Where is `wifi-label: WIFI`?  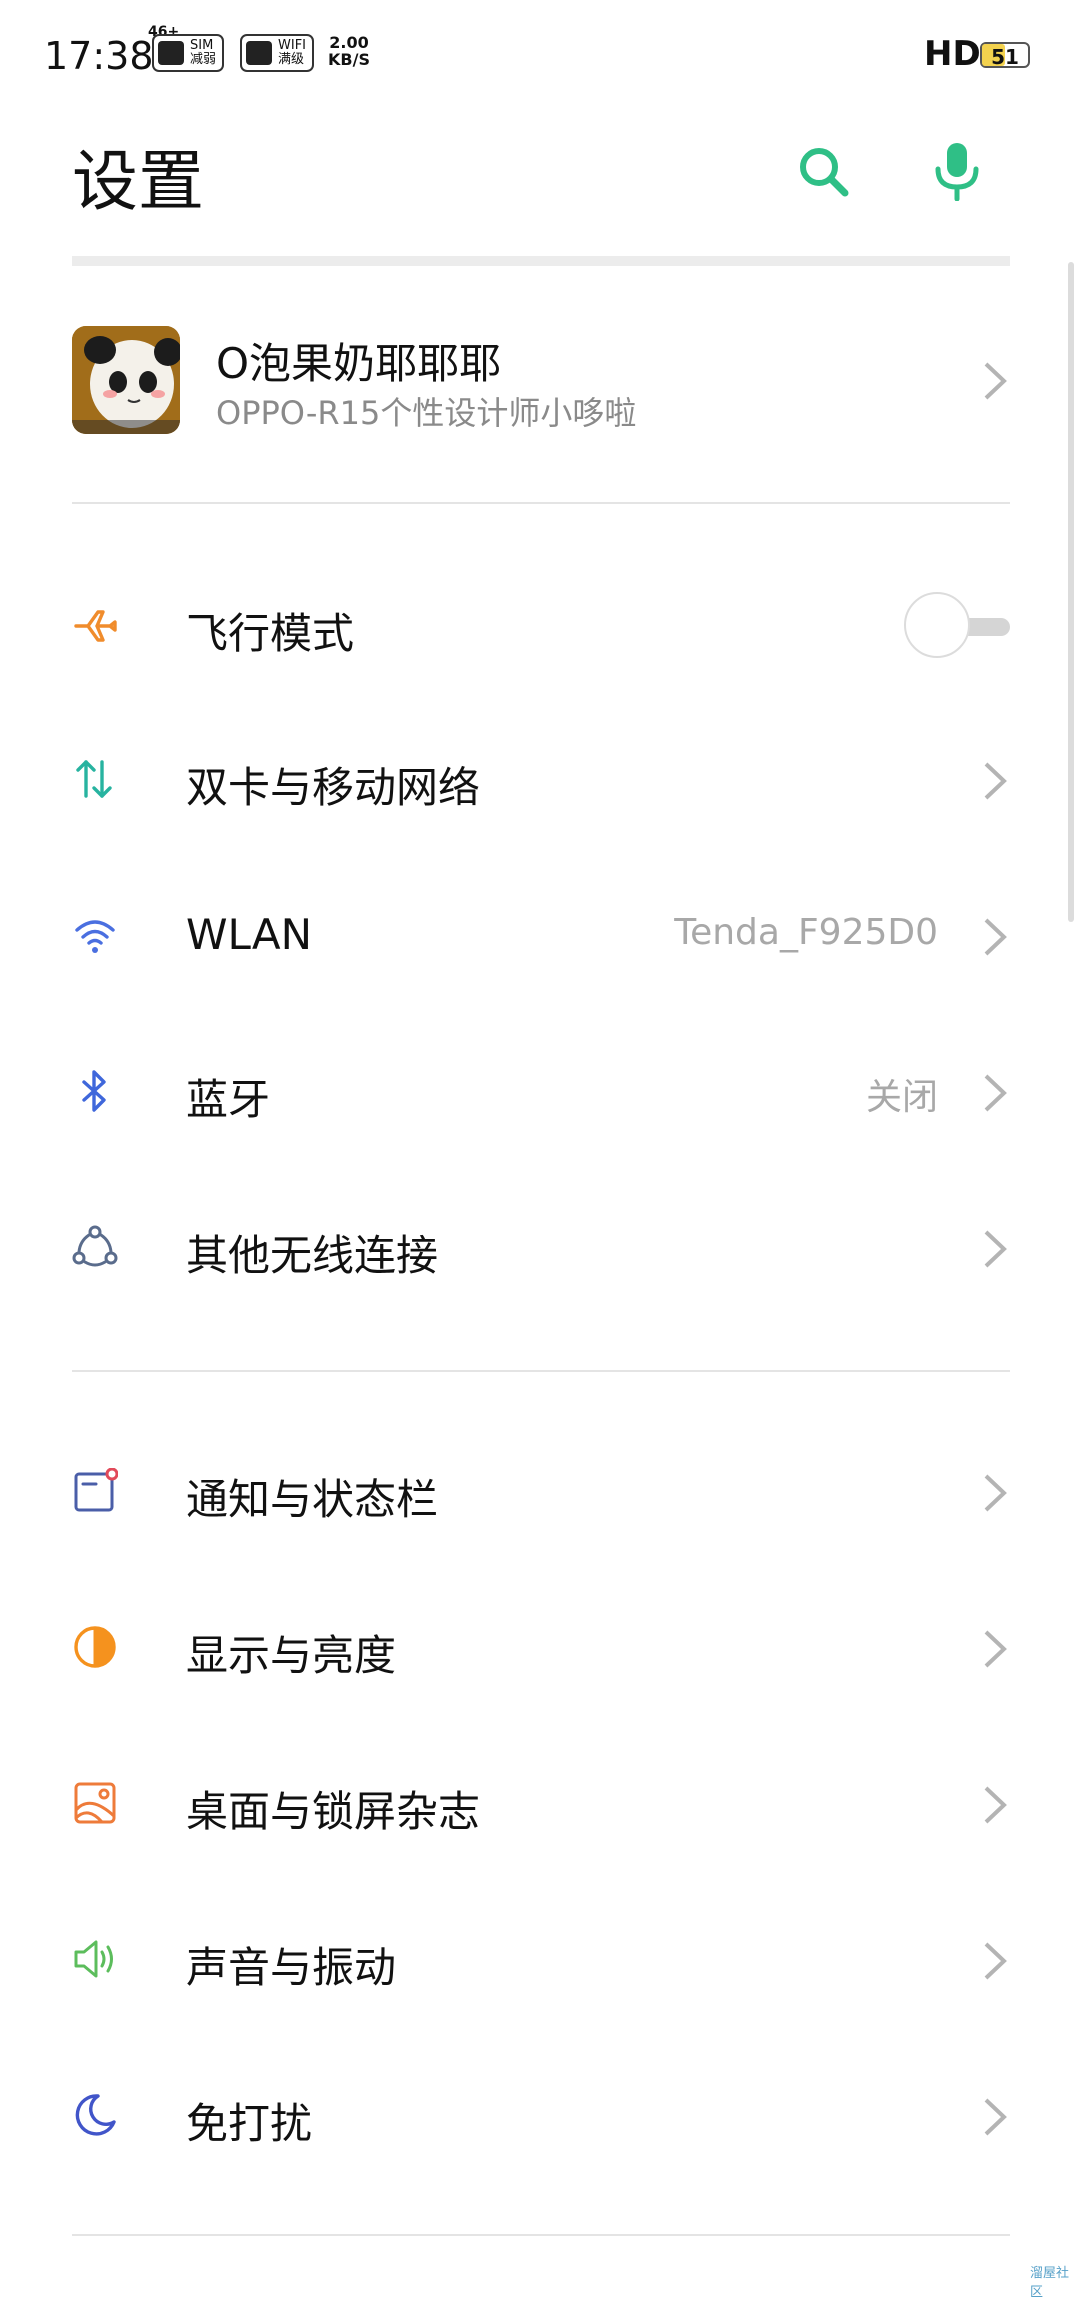
wifi-label: WIFI is located at coordinates (292, 45).